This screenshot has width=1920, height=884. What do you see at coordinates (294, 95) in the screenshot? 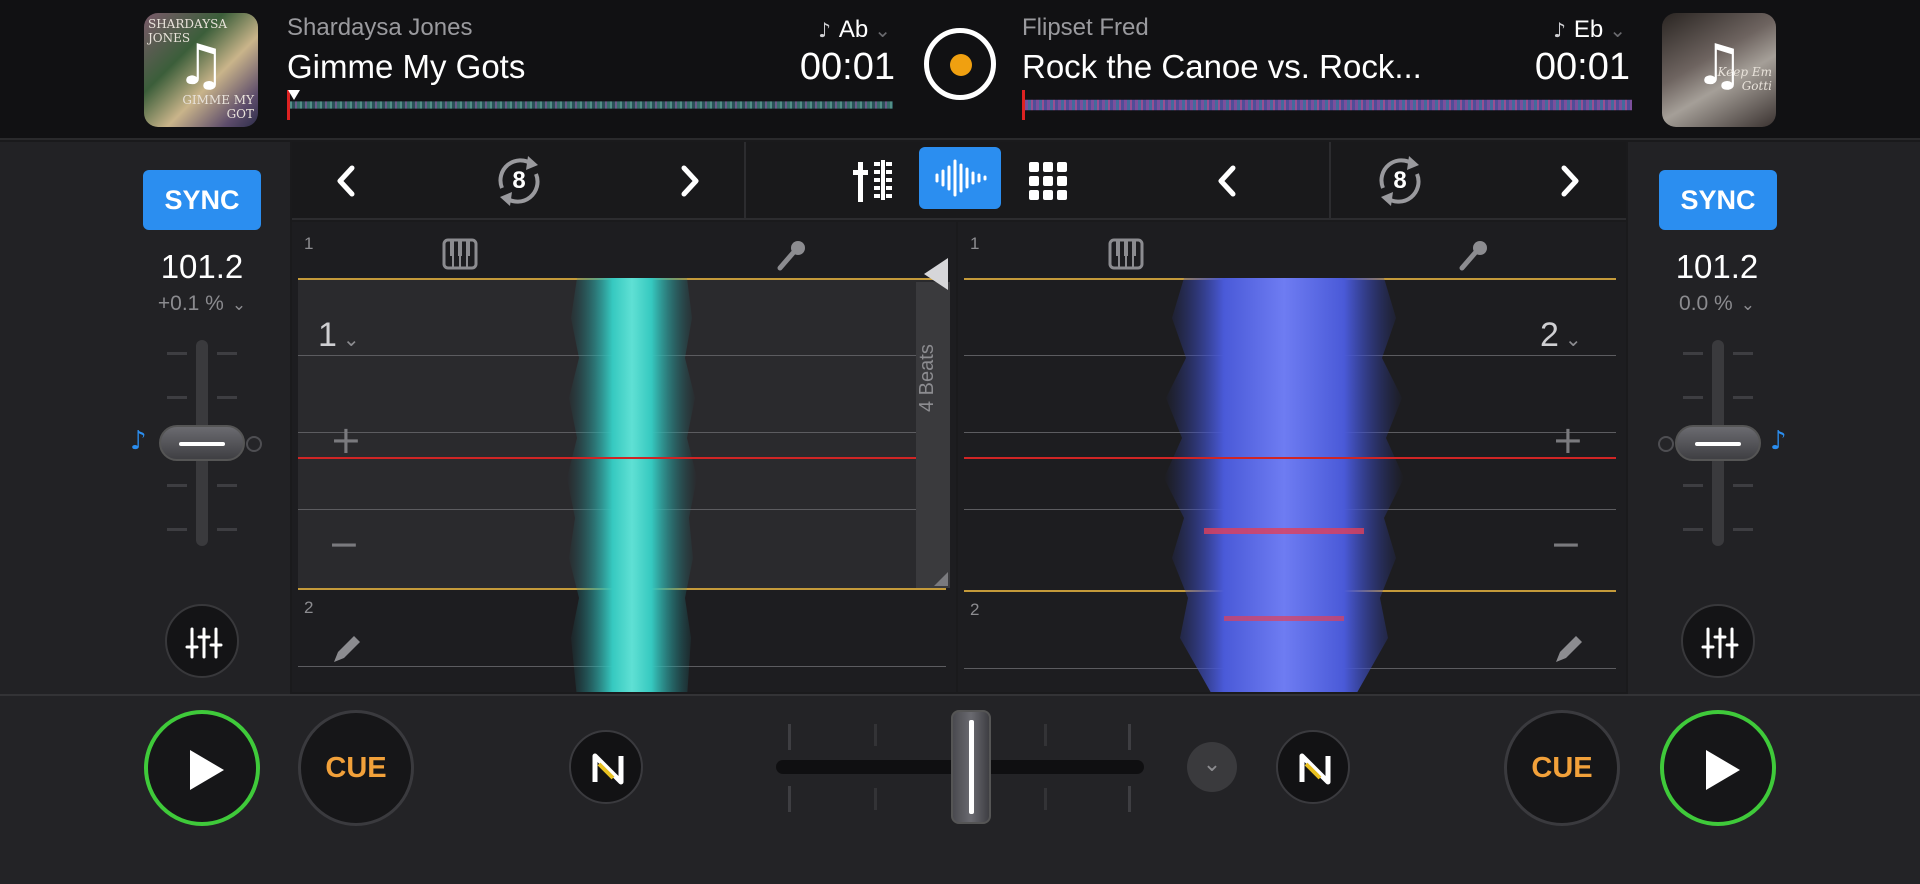
I see `deck-a-playhead-tick` at bounding box center [294, 95].